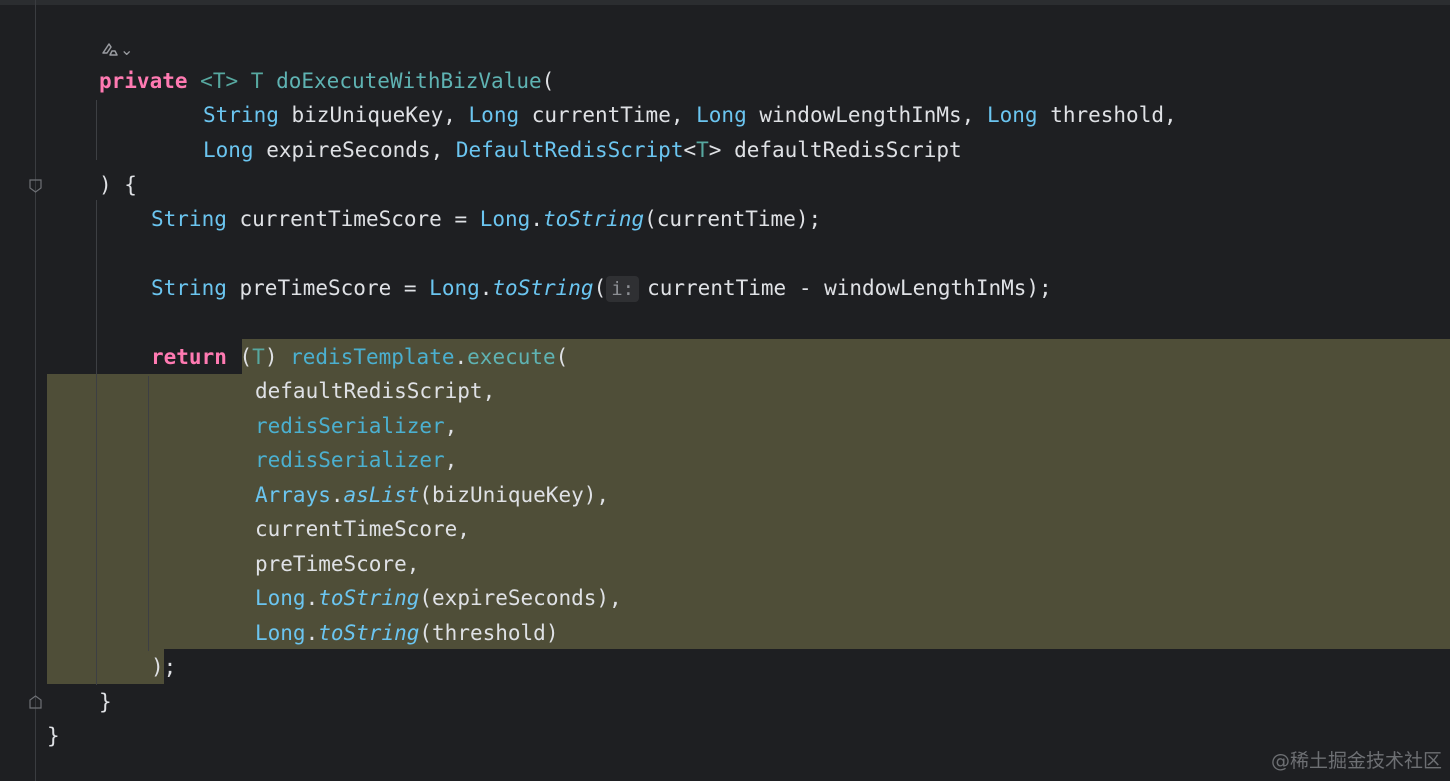 This screenshot has width=1450, height=781. Describe the element at coordinates (35, 390) in the screenshot. I see `gutter-separator` at that location.